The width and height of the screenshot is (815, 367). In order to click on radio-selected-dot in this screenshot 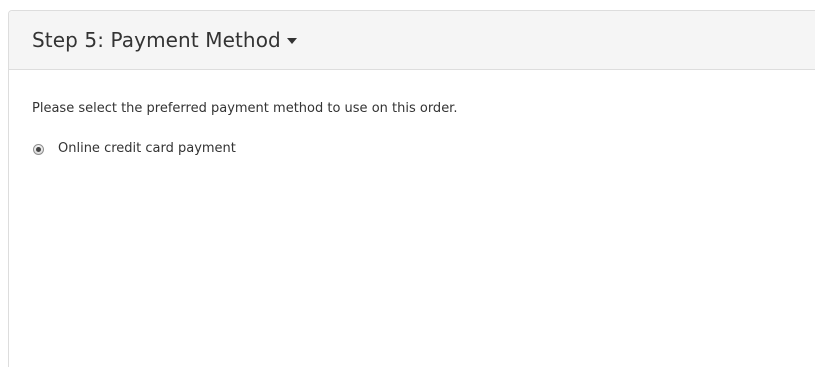, I will do `click(38, 149)`.